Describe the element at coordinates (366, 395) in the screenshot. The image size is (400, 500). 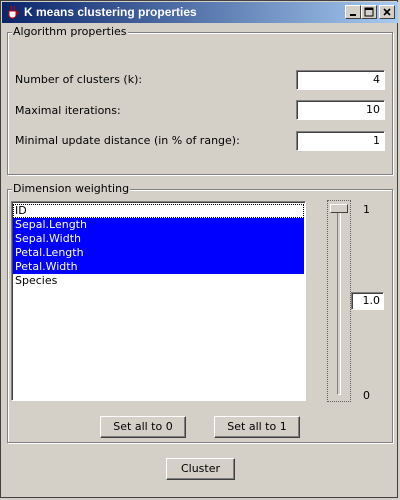
I see `slider-min-label: 0` at that location.